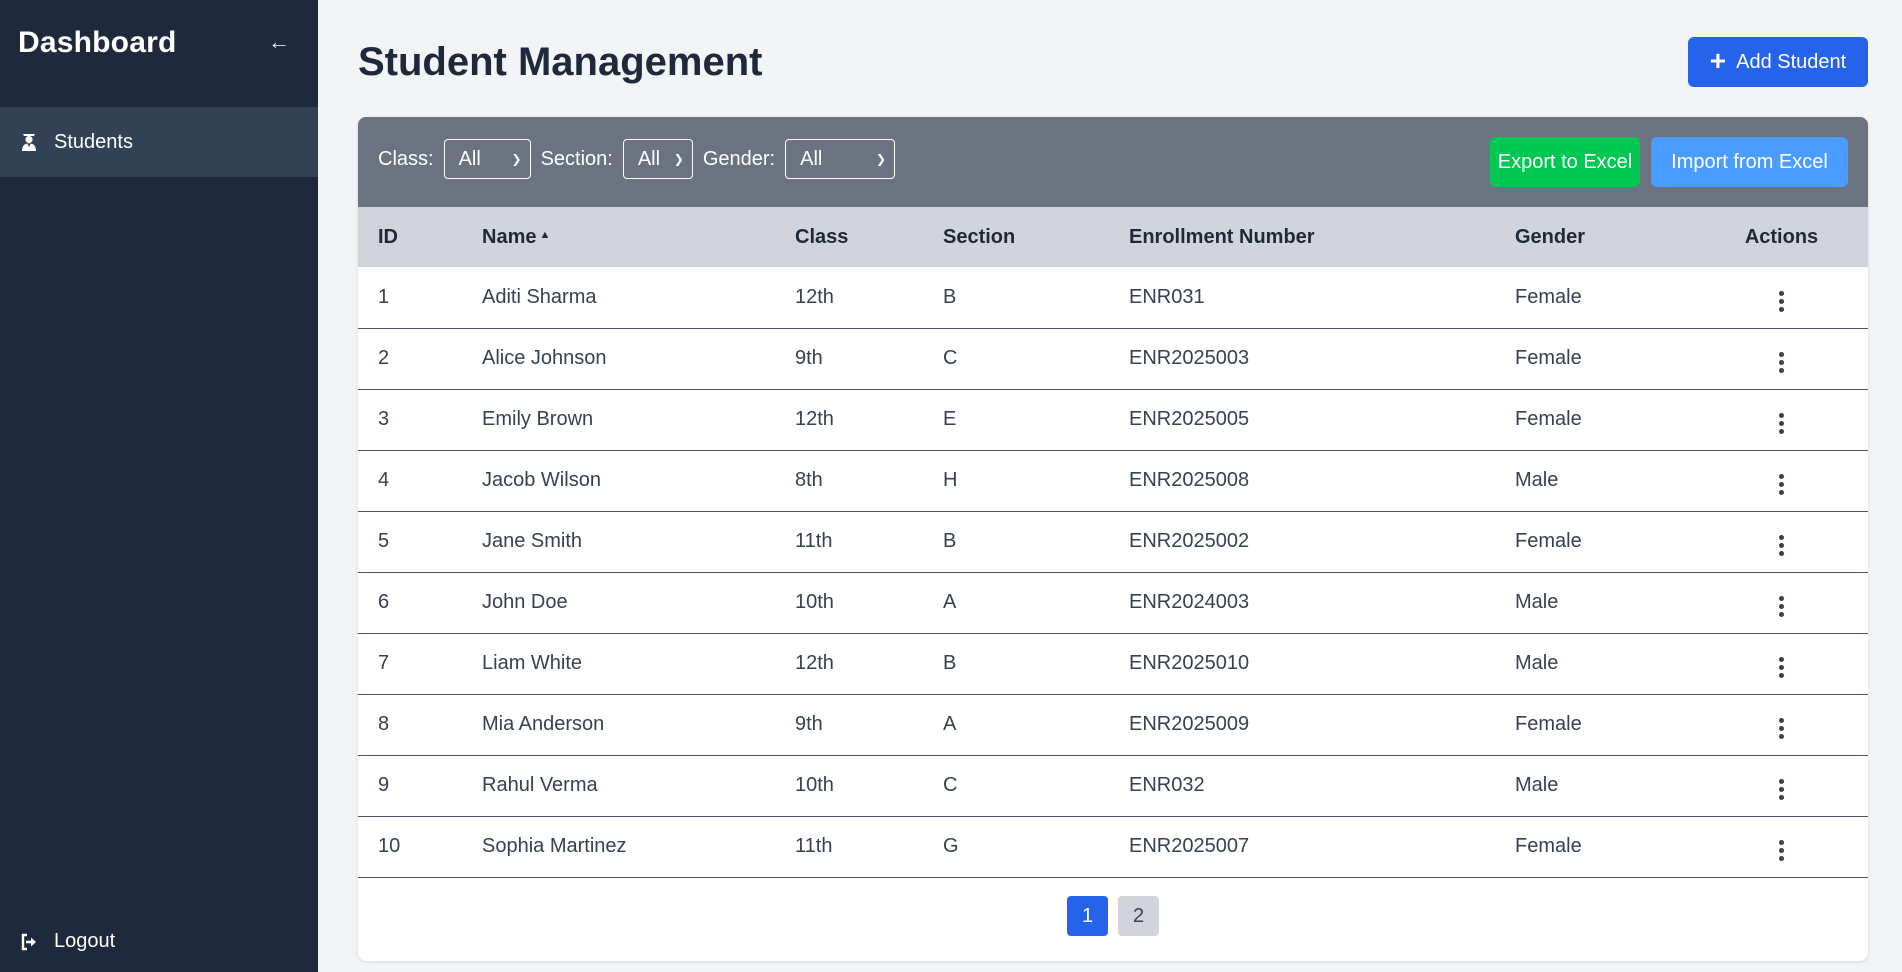 This screenshot has width=1902, height=972. Describe the element at coordinates (532, 541) in the screenshot. I see `cell-name: Jane Smith` at that location.